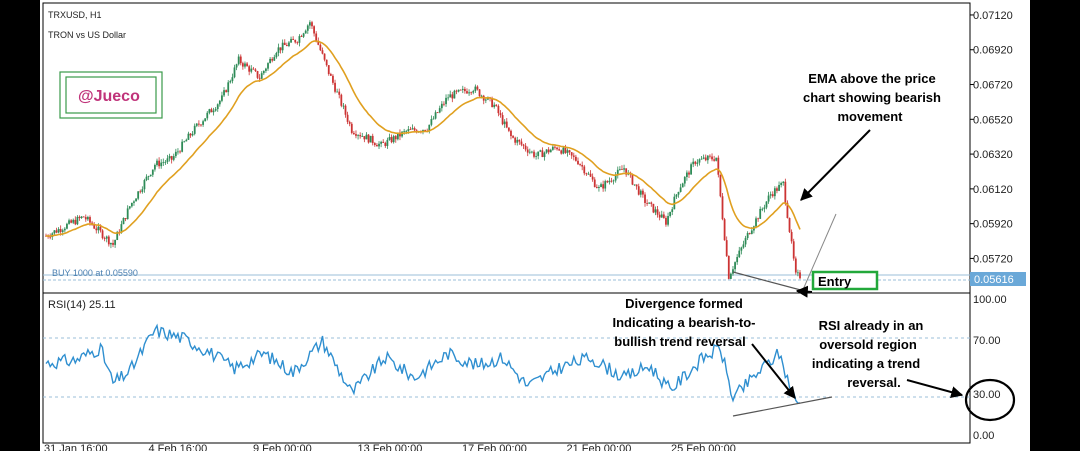  Describe the element at coordinates (75, 15) in the screenshot. I see `chart-title: TRXUSD, H1` at that location.